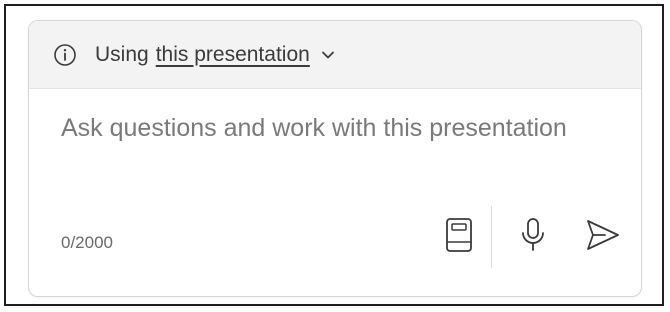 The width and height of the screenshot is (670, 312). Describe the element at coordinates (328, 55) in the screenshot. I see `chevron-down-icon` at that location.